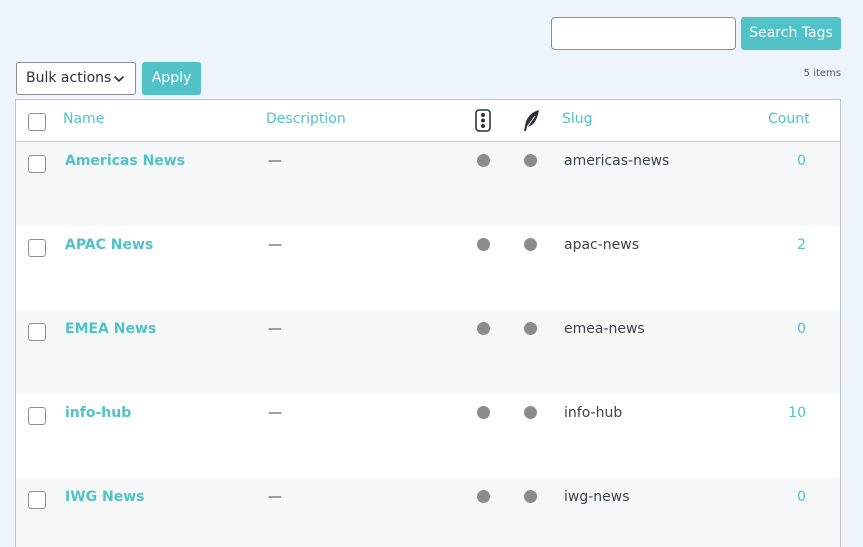  I want to click on bulk-actions-selected: Bulk actions, so click(69, 78).